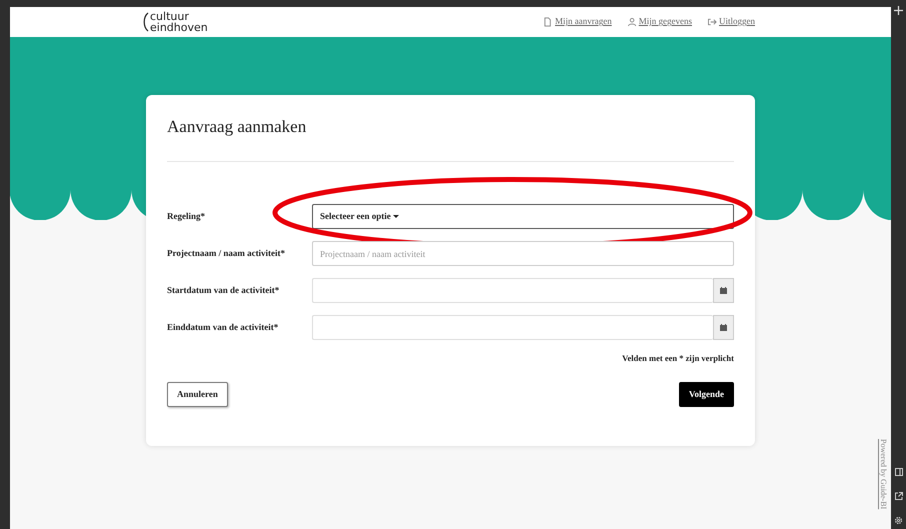  What do you see at coordinates (223, 291) in the screenshot?
I see `field-label: Startdatum van de activiteit*` at bounding box center [223, 291].